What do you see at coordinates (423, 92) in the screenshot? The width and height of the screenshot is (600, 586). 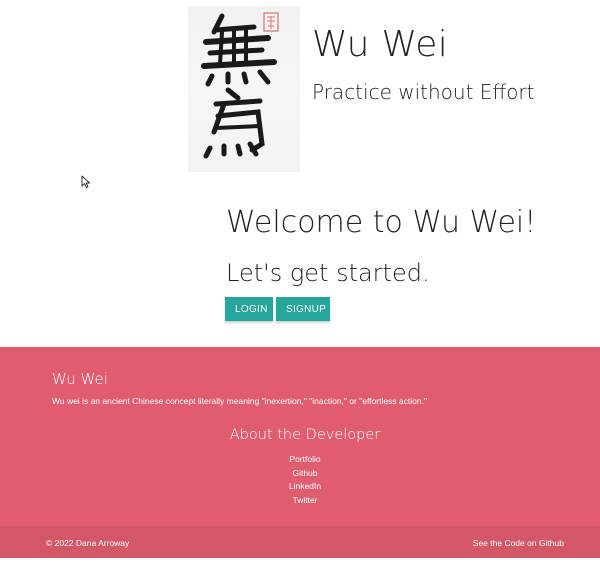 I see `site-tagline: Practice without Effort` at bounding box center [423, 92].